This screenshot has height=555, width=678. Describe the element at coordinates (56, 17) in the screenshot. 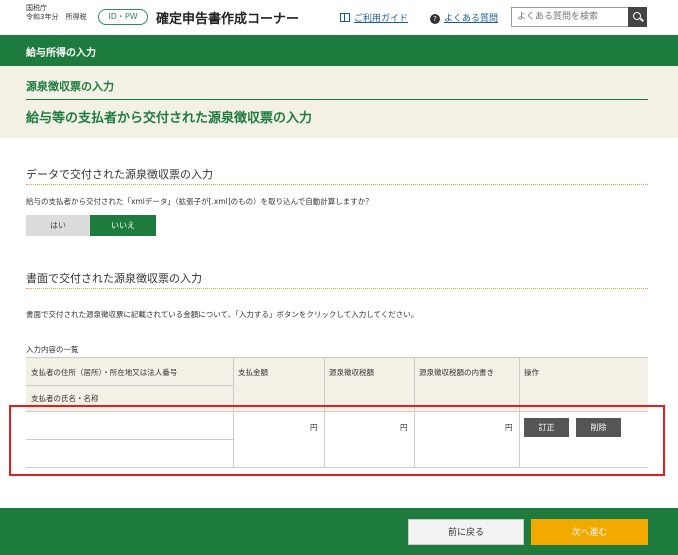

I see `year-form-label: 令和3年分 所得税` at that location.